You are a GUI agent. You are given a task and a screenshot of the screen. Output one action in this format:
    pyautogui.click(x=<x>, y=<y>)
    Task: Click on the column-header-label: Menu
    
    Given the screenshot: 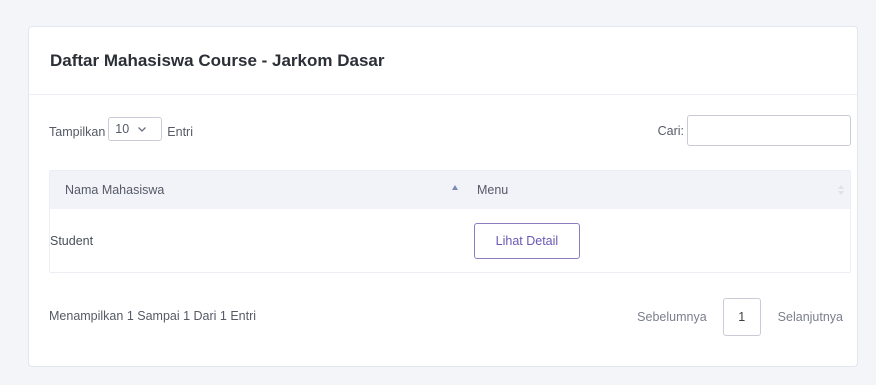 What is the action you would take?
    pyautogui.click(x=492, y=190)
    